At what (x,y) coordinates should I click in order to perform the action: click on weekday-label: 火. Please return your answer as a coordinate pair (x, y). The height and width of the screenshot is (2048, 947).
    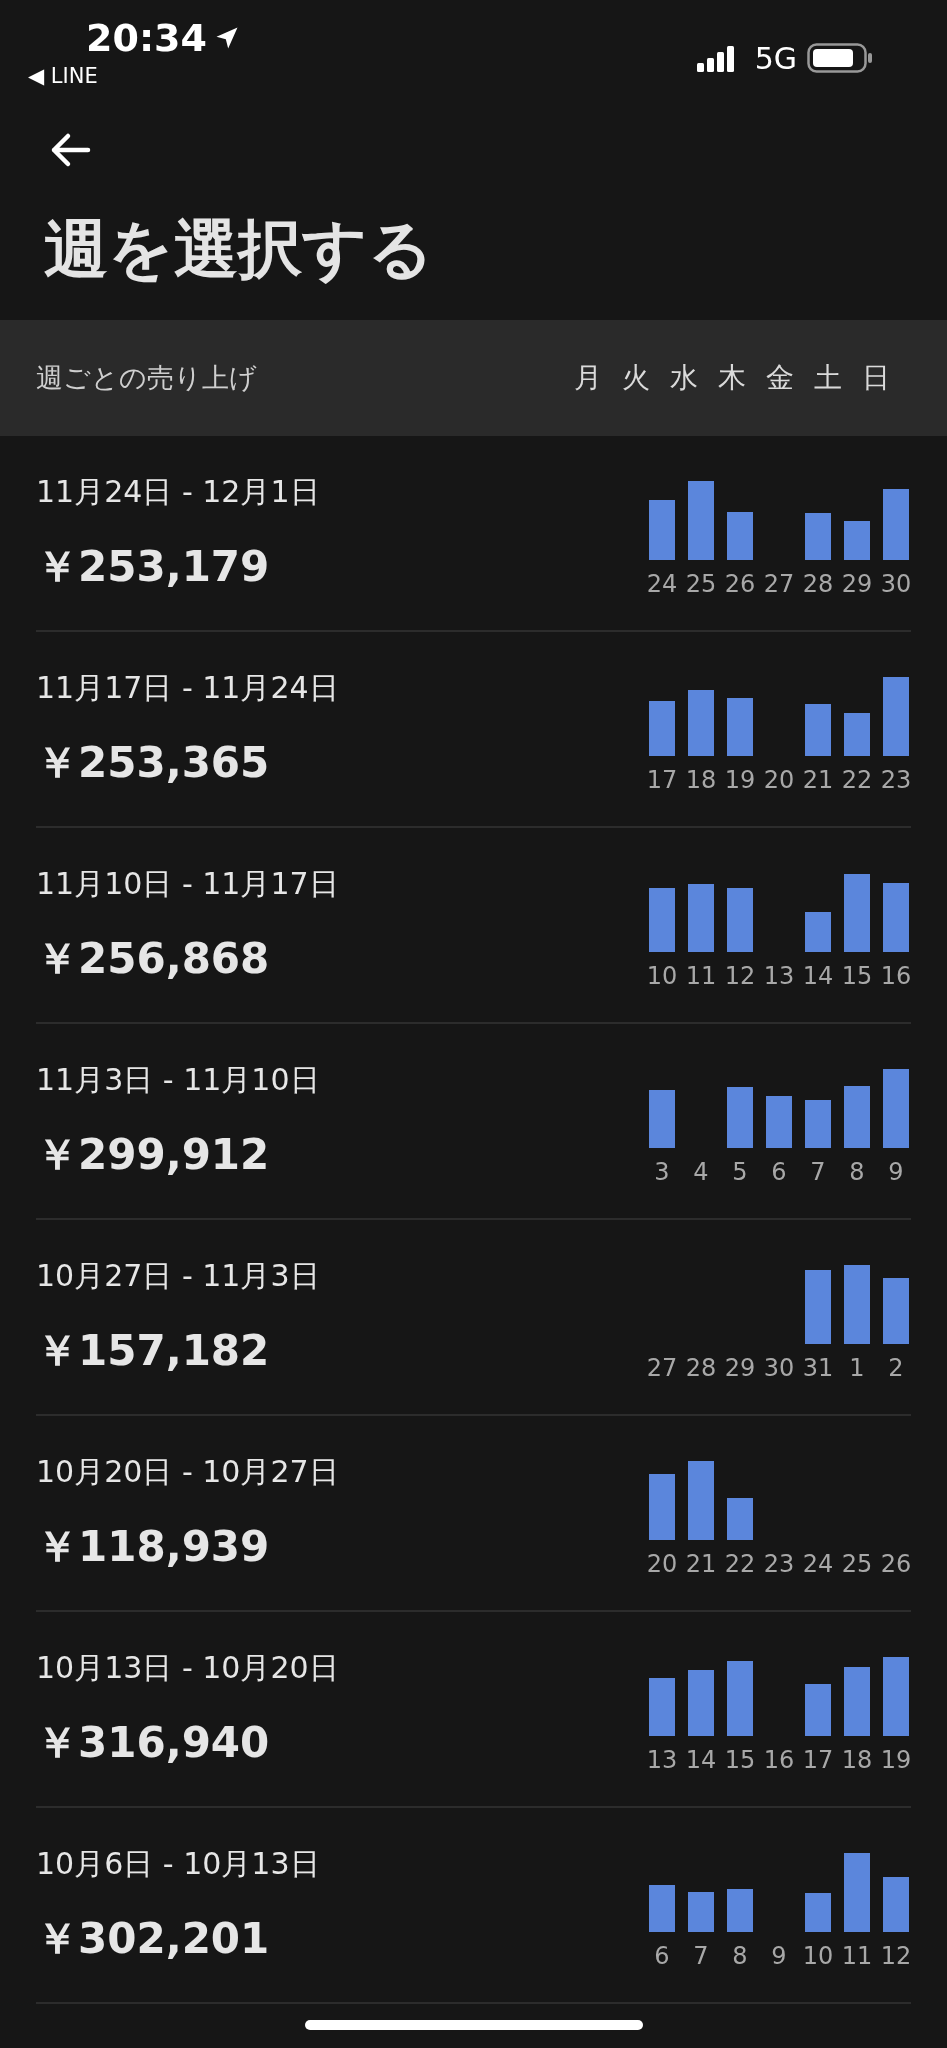
    Looking at the image, I should click on (635, 378).